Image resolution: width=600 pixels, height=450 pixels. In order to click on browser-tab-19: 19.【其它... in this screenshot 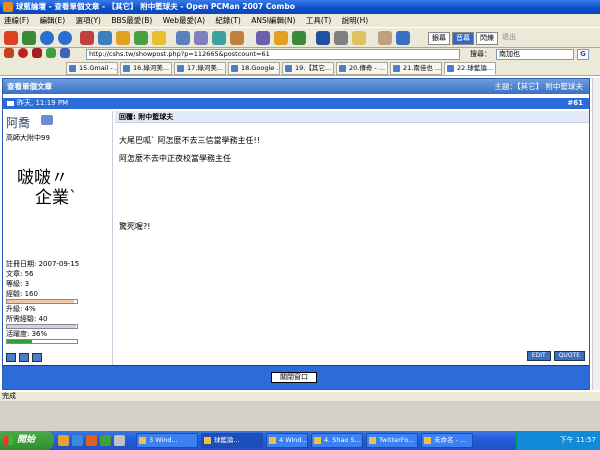, I will do `click(308, 68)`.